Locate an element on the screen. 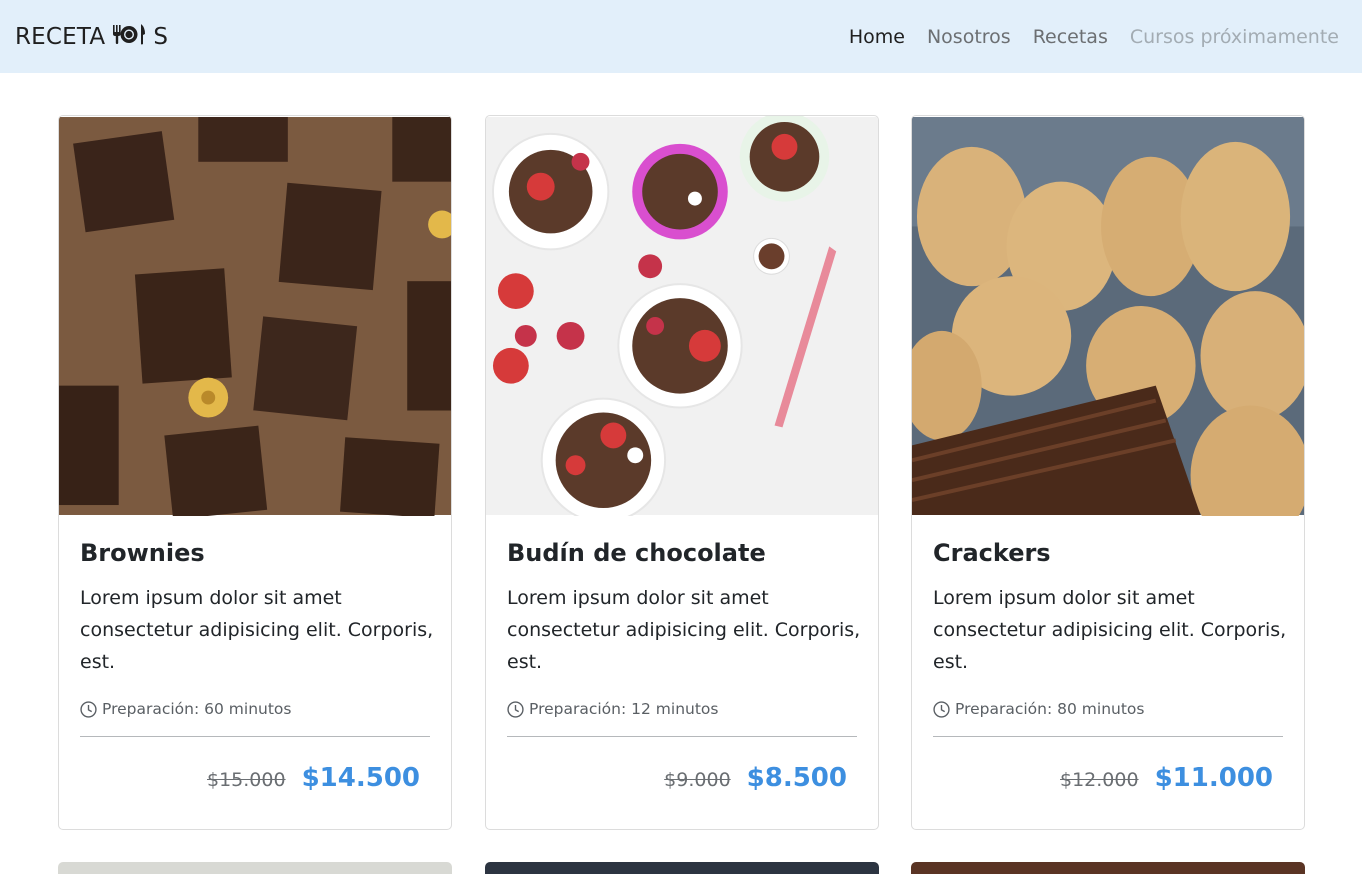 The image size is (1362, 874). prep-time: Preparación: 80 minutos is located at coordinates (1108, 709).